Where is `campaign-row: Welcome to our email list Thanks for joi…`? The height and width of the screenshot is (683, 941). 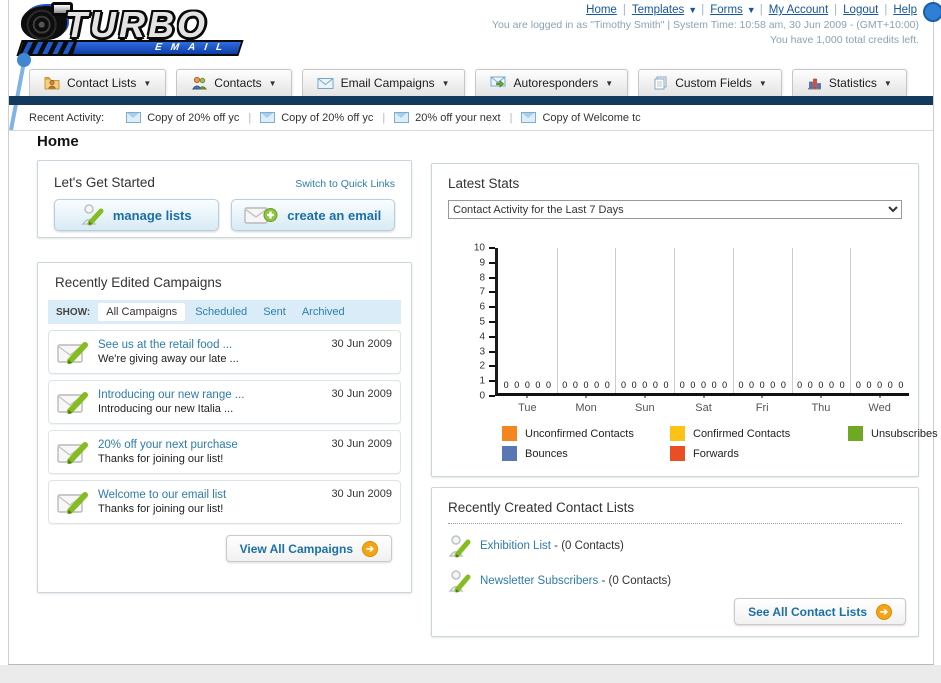
campaign-row: Welcome to our email list Thanks for joi… is located at coordinates (224, 502).